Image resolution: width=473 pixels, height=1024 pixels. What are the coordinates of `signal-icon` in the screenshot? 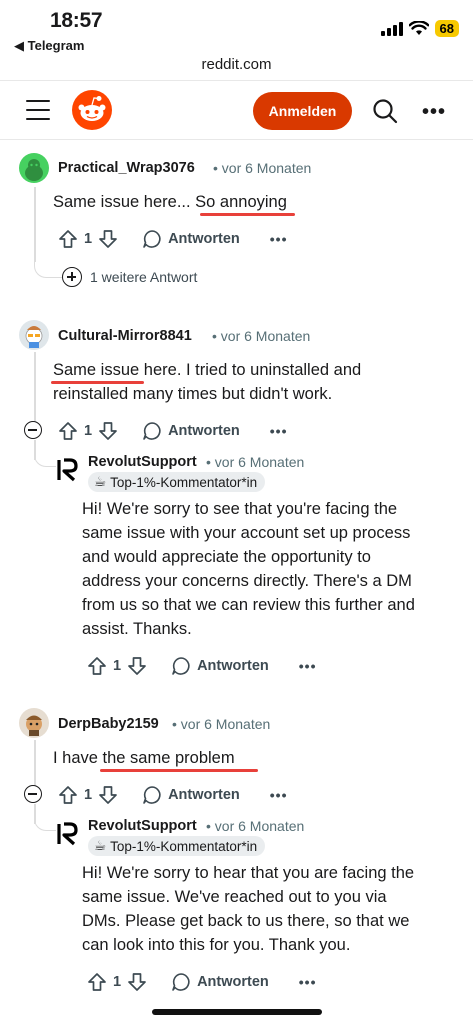 It's located at (391, 28).